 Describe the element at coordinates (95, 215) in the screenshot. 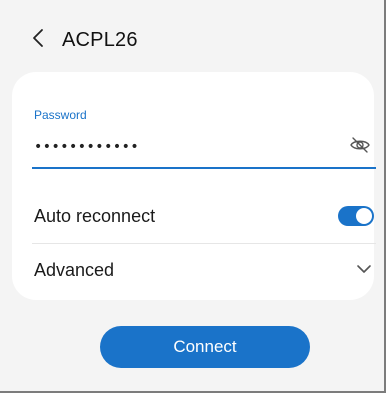

I see `auto-reconnect-label: Auto reconnect` at that location.